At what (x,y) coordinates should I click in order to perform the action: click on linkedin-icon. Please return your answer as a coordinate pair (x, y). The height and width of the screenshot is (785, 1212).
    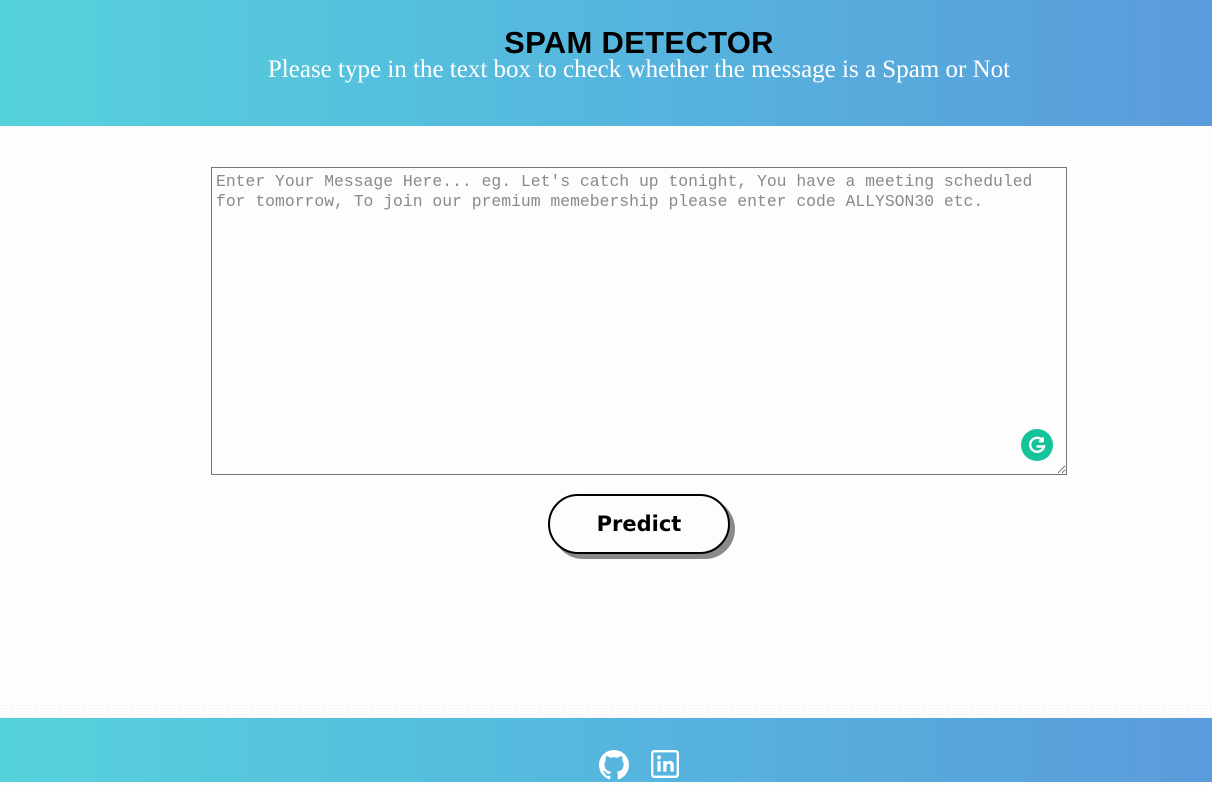
    Looking at the image, I should click on (665, 764).